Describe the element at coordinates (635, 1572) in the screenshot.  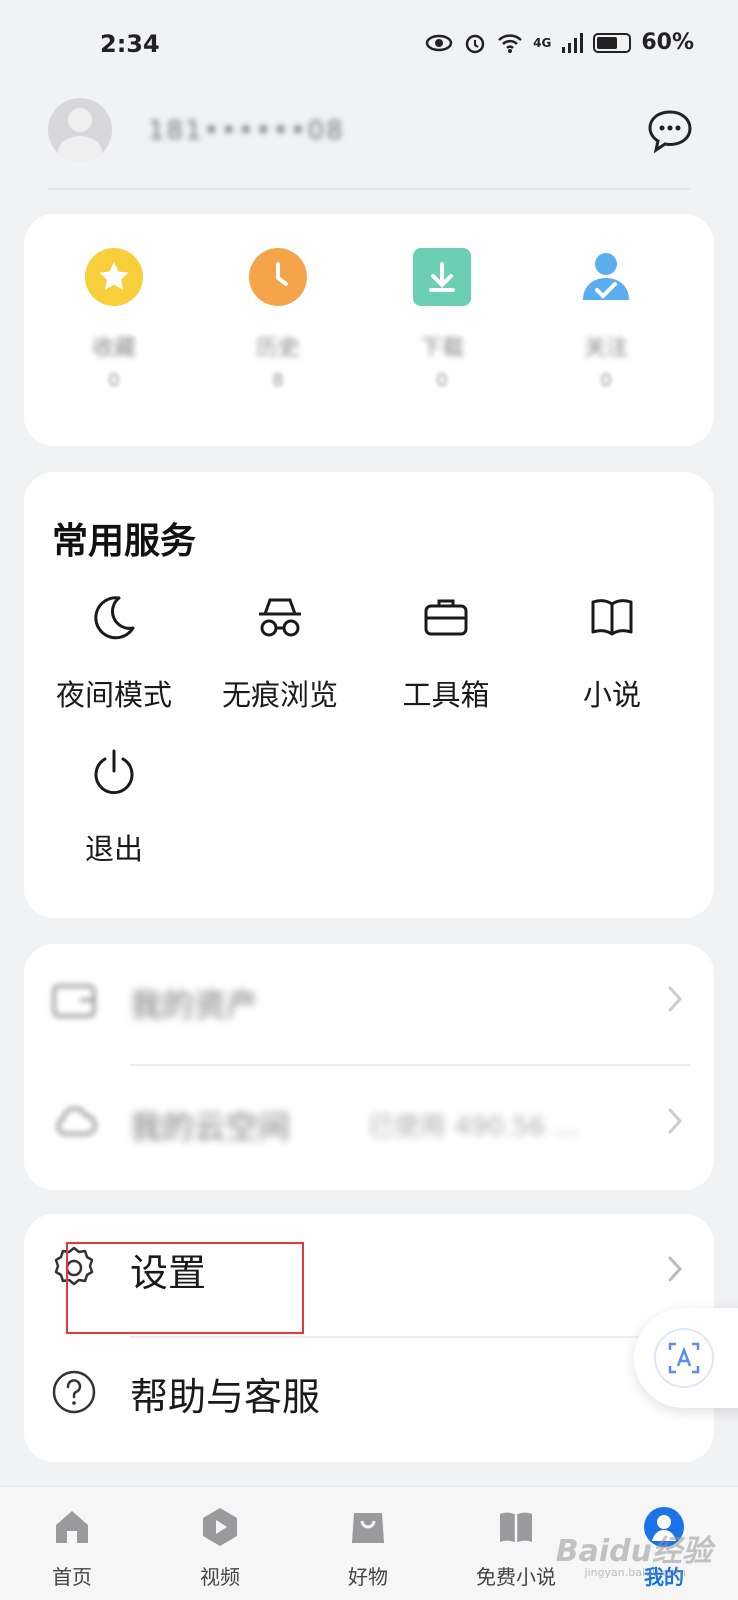
I see `watermark-url: jingyan.baidu.com` at that location.